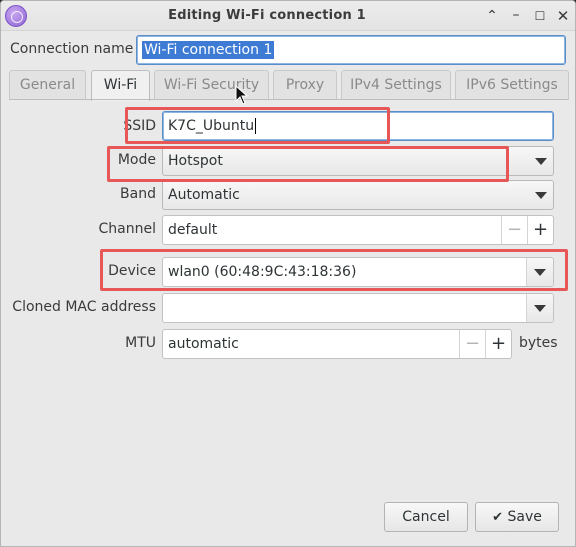 The height and width of the screenshot is (547, 576). I want to click on connection-name-value: Wi-Fi connection 1, so click(208, 50).